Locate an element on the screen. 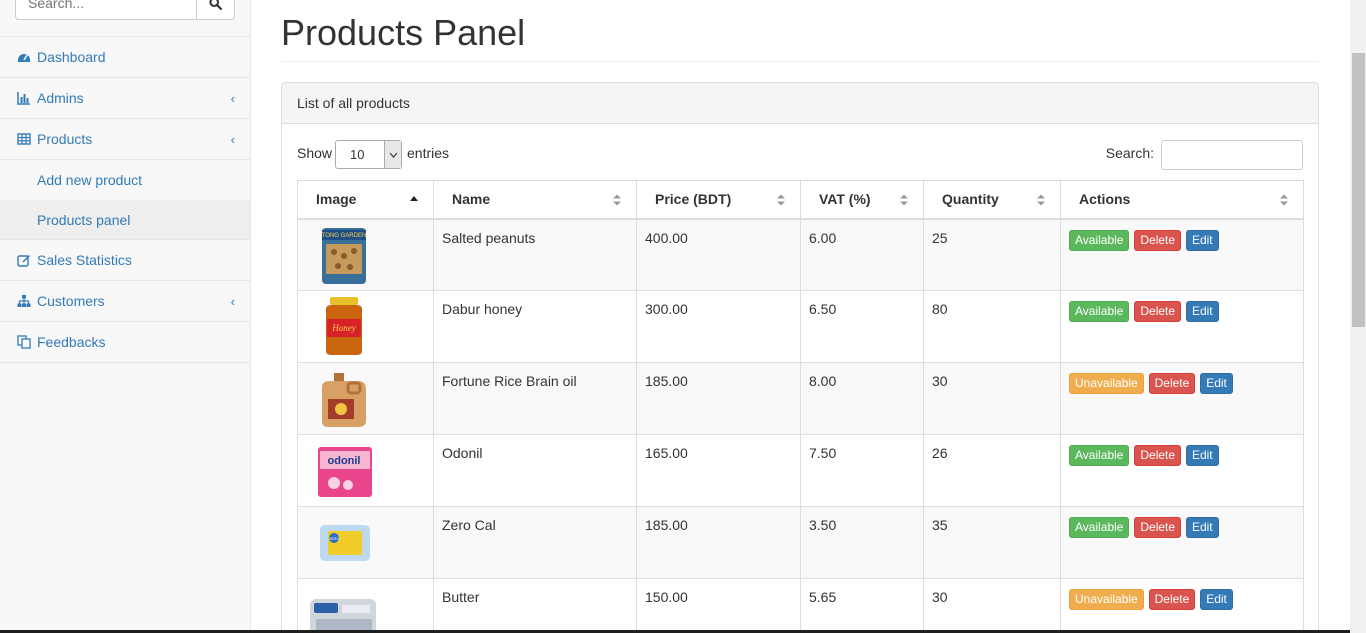 The image size is (1366, 633). title-divider is located at coordinates (800, 61).